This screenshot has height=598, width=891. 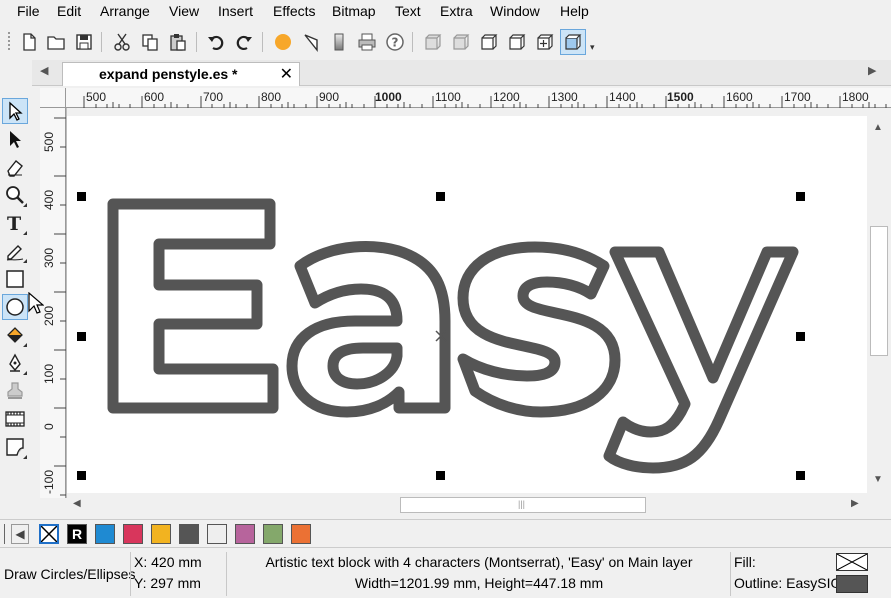 I want to click on paste-icon, so click(x=178, y=42).